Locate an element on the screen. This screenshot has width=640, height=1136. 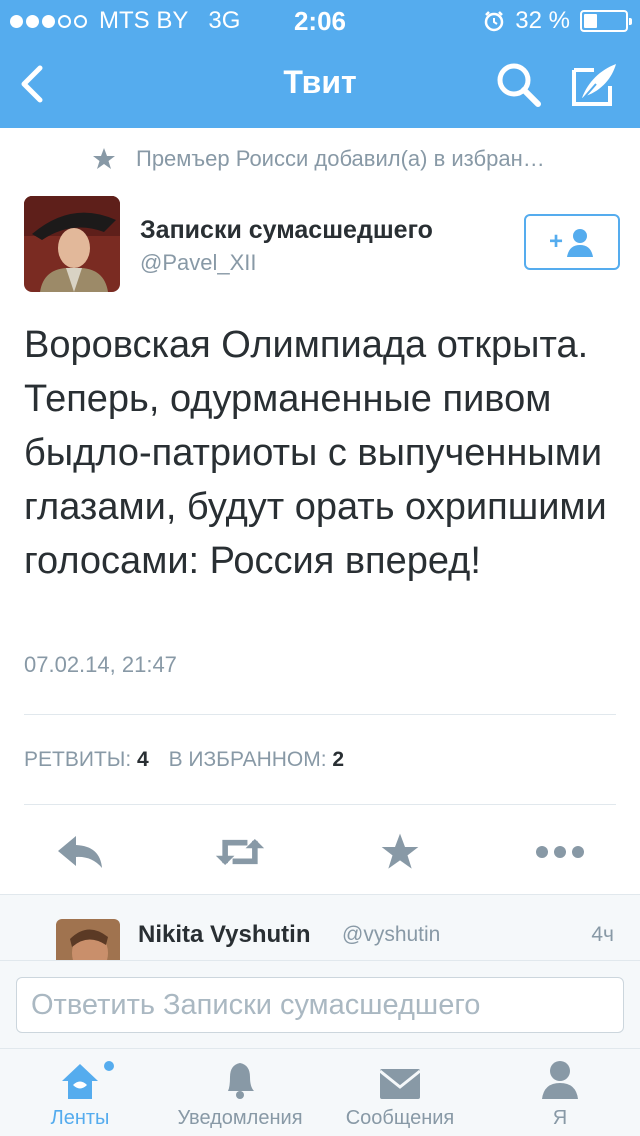
favorites-count: 2 is located at coordinates (338, 759).